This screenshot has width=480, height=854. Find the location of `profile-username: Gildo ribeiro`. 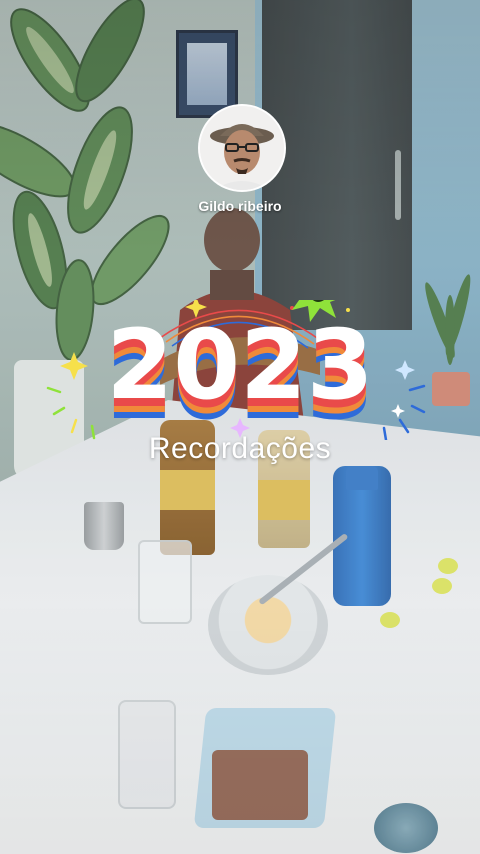

profile-username: Gildo ribeiro is located at coordinates (240, 206).